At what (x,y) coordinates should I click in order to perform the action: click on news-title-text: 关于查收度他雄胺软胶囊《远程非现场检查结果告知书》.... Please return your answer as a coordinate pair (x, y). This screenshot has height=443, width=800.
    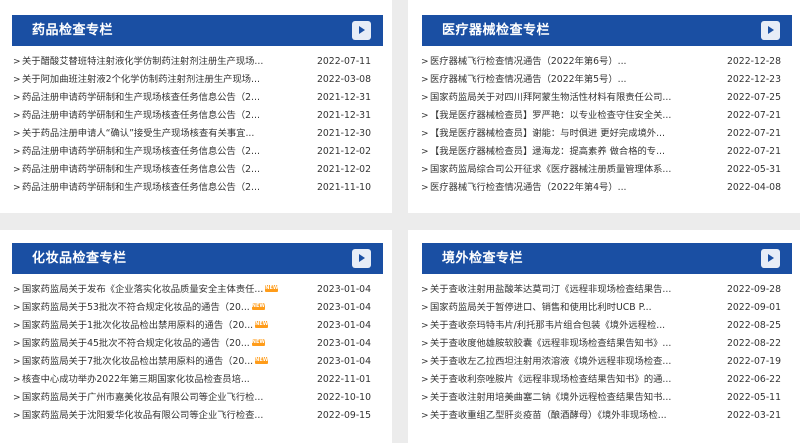
    Looking at the image, I should click on (551, 343).